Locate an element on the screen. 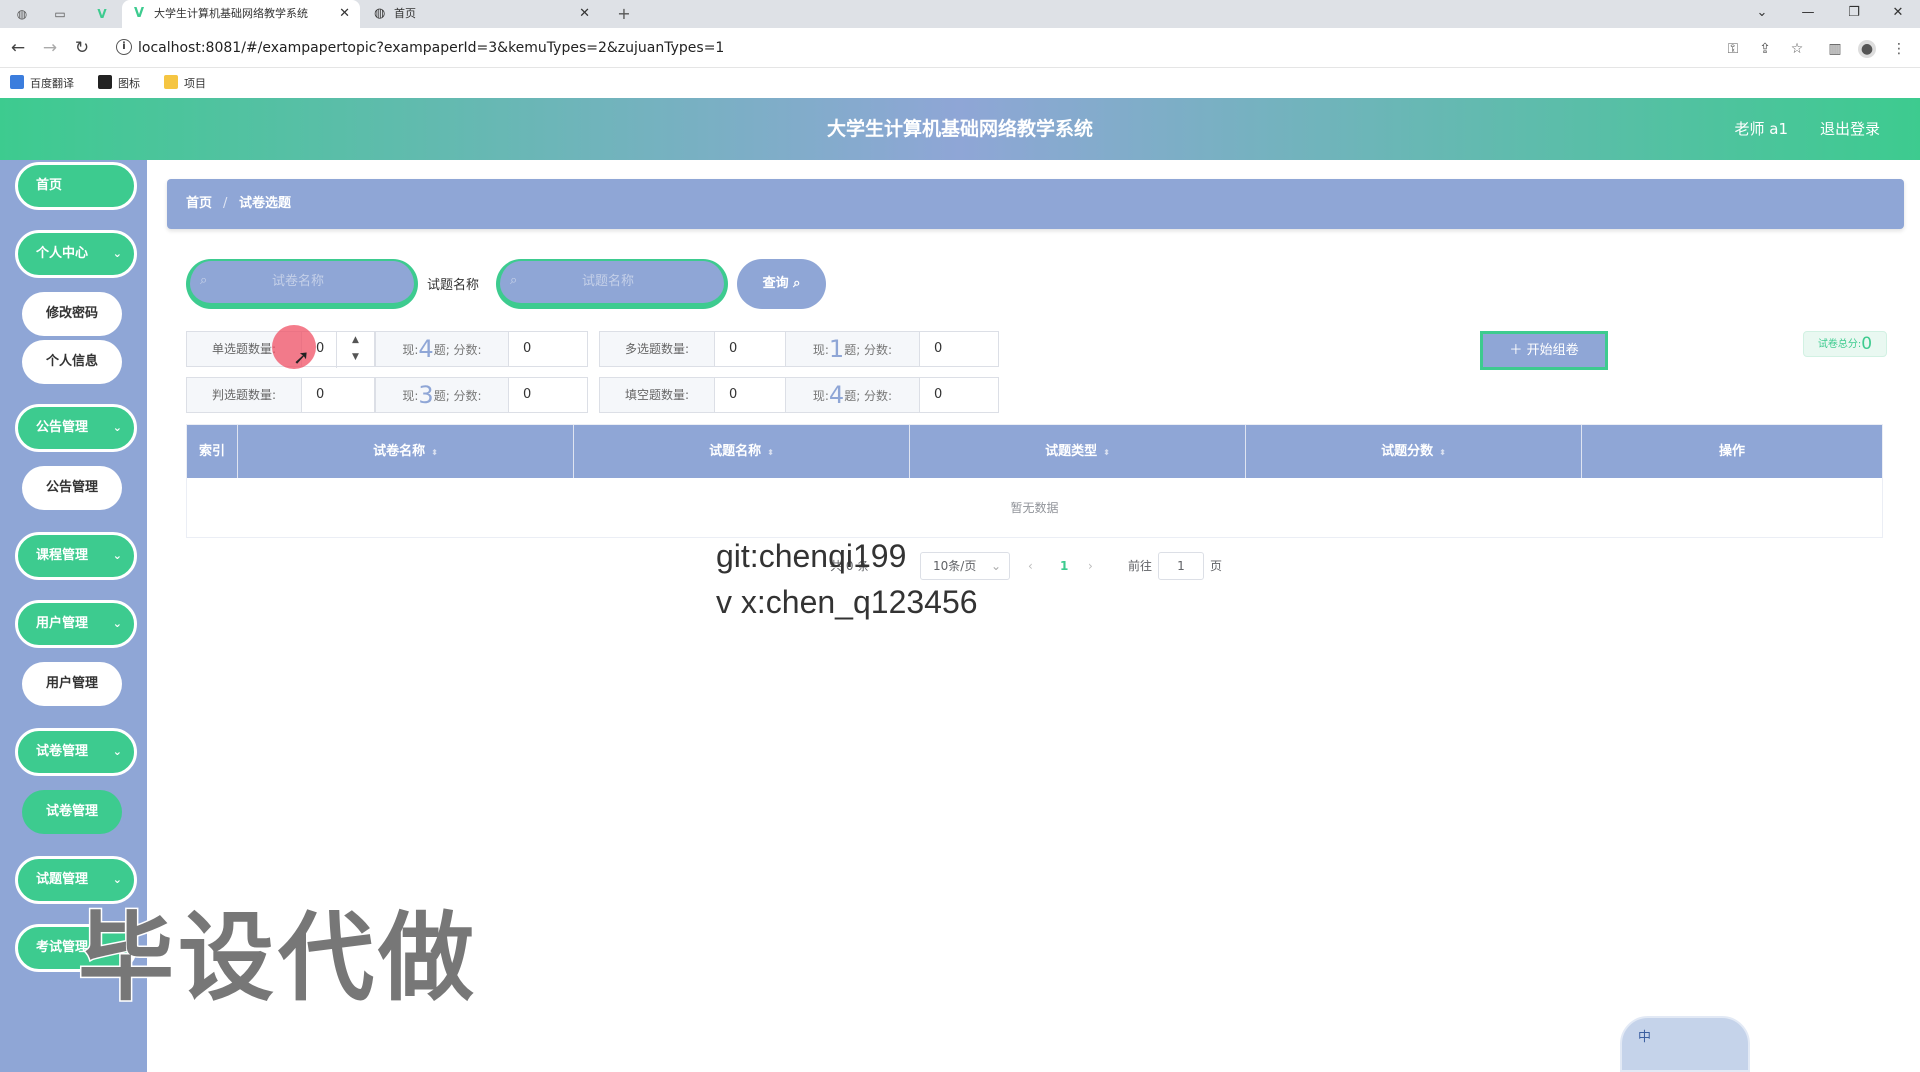  page-number: 1 is located at coordinates (1064, 566).